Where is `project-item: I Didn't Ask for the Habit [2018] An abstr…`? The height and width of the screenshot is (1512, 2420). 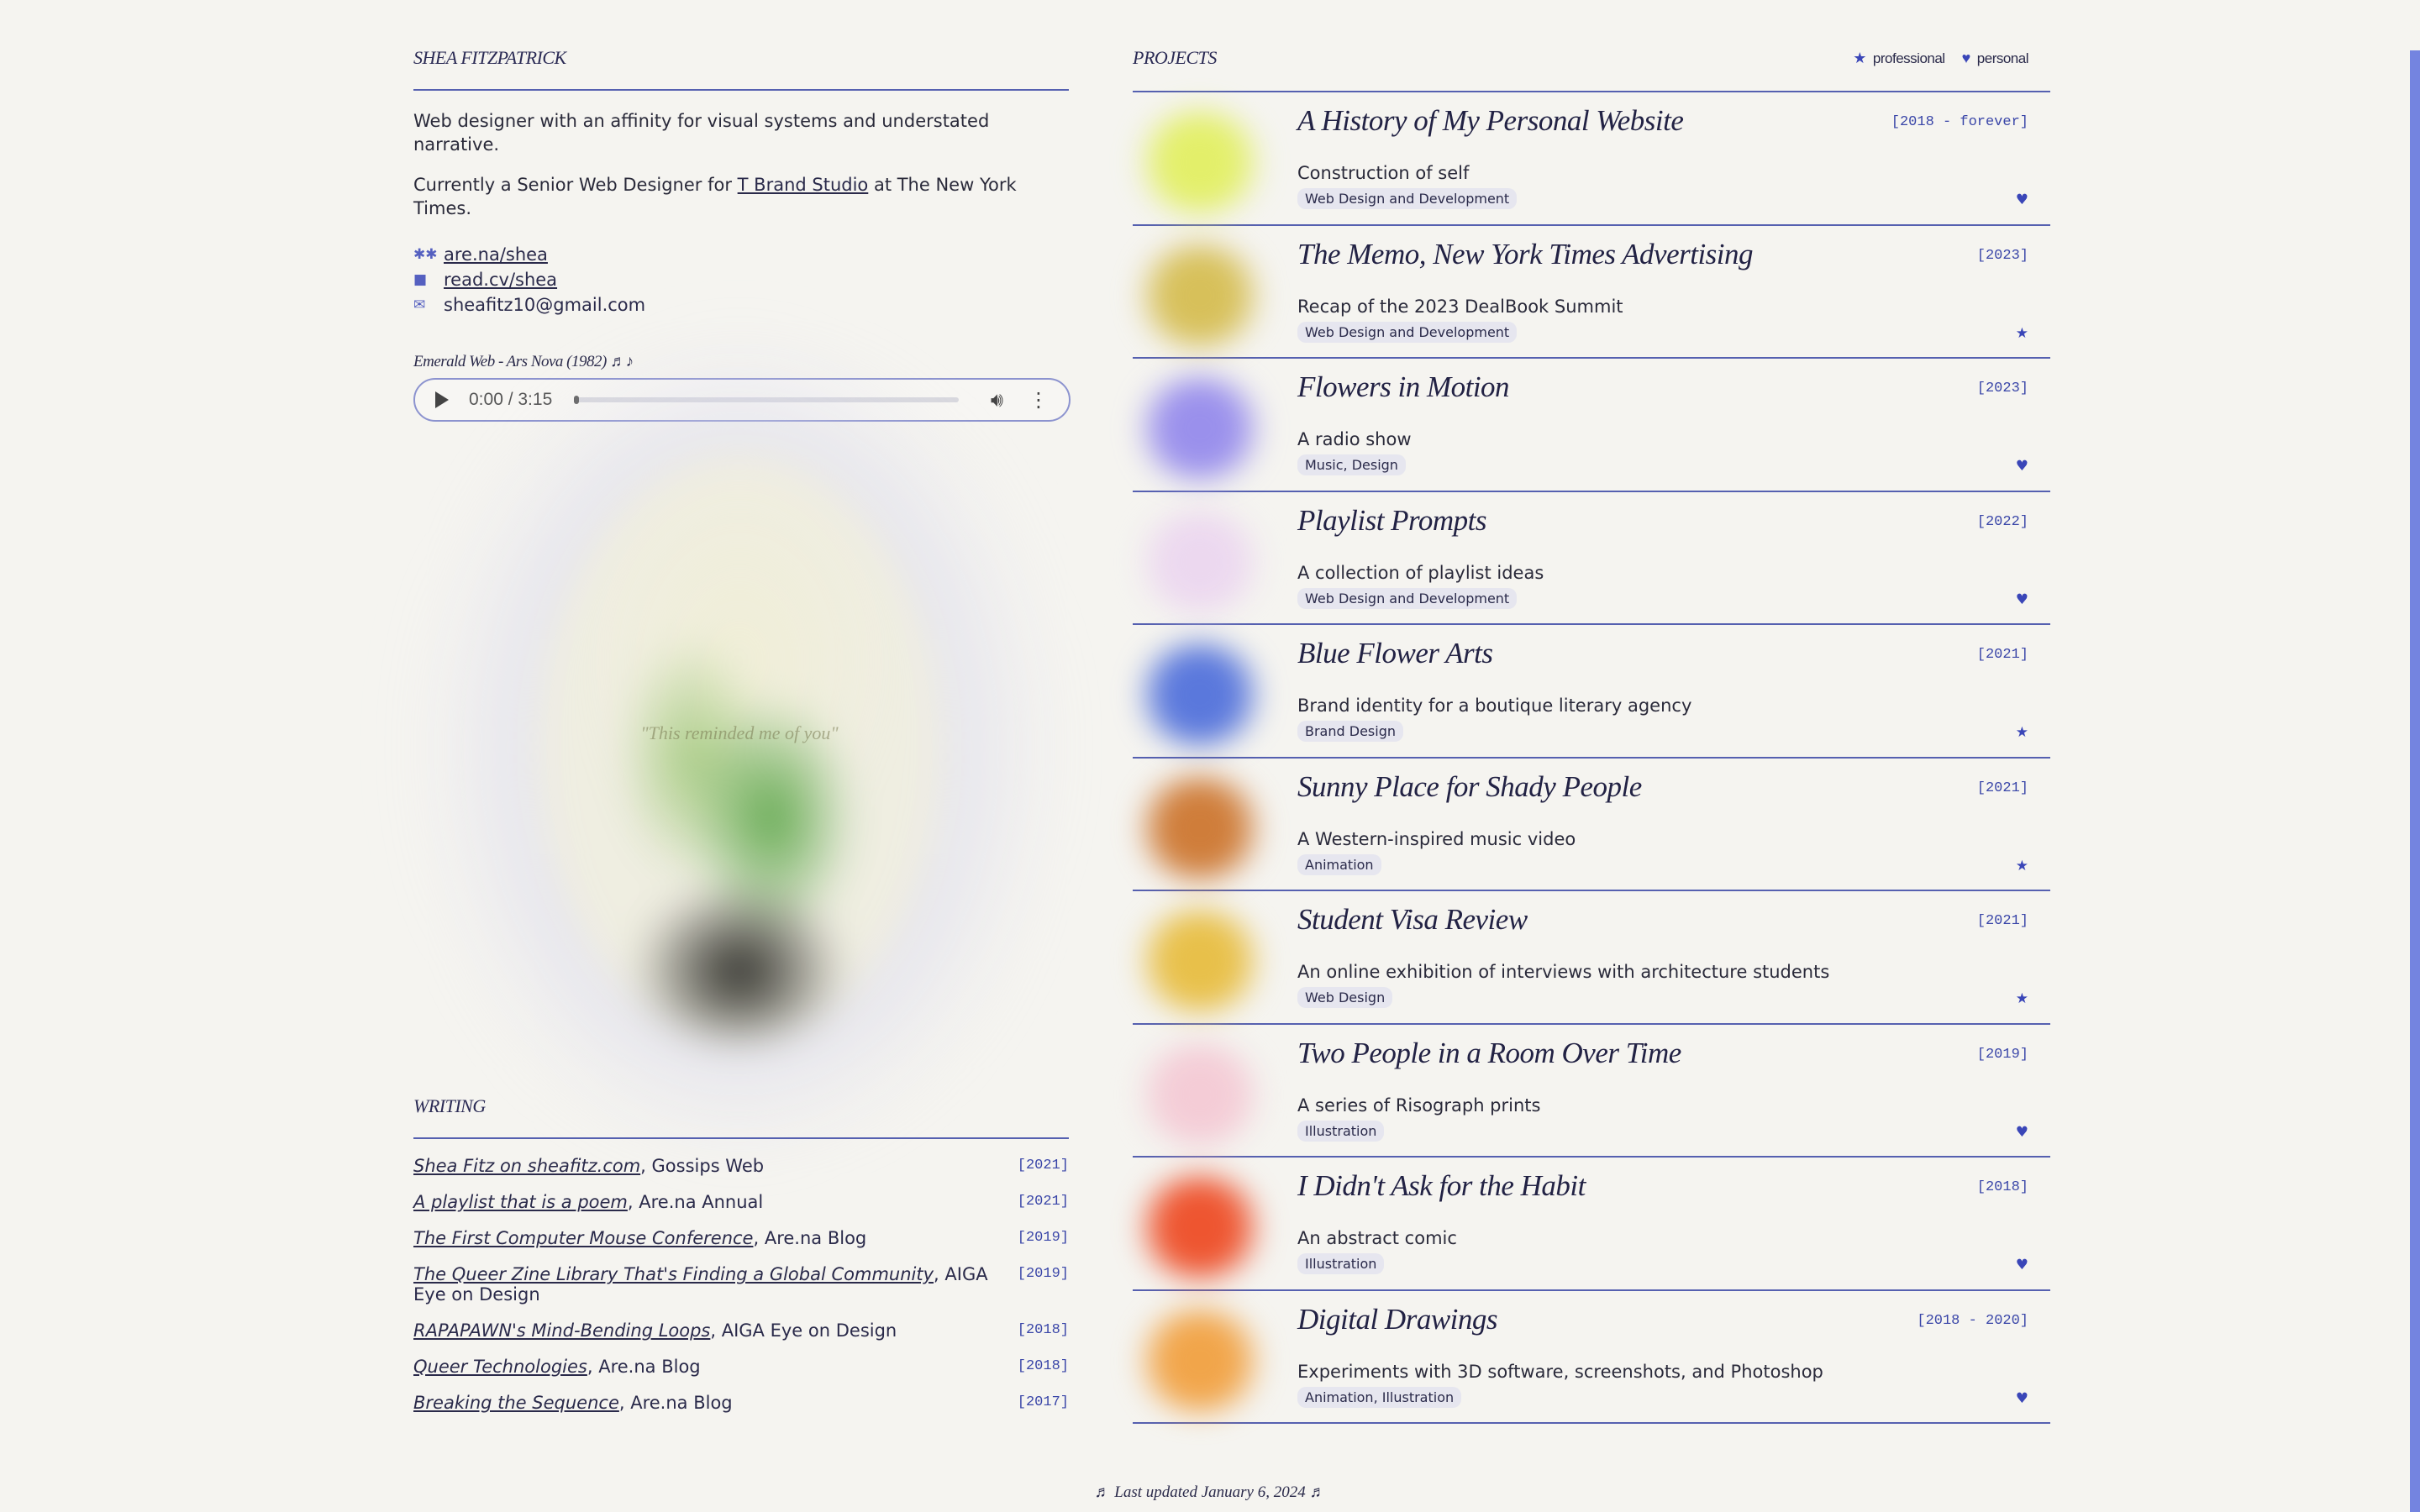
project-item: I Didn't Ask for the Habit [2018] An abstr… is located at coordinates (1591, 1224).